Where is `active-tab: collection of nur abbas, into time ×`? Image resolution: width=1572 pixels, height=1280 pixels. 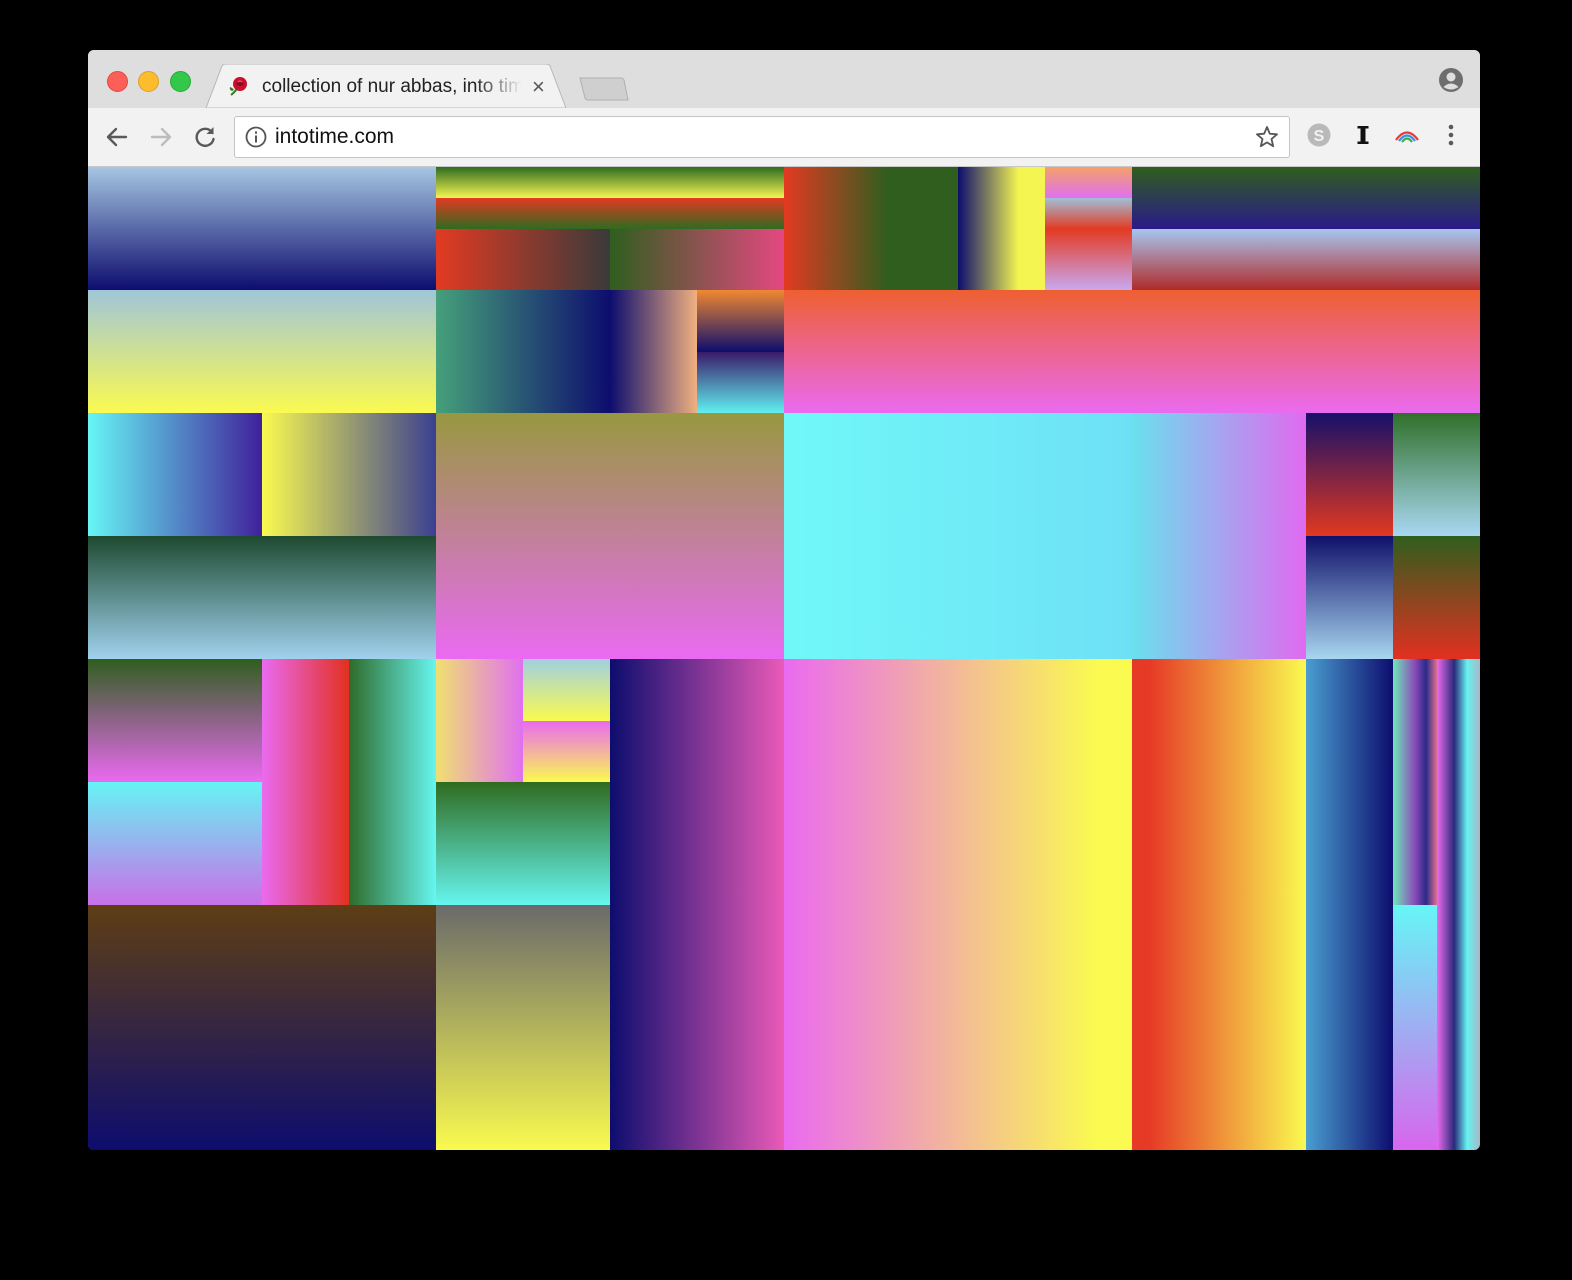 active-tab: collection of nur abbas, into time × is located at coordinates (386, 86).